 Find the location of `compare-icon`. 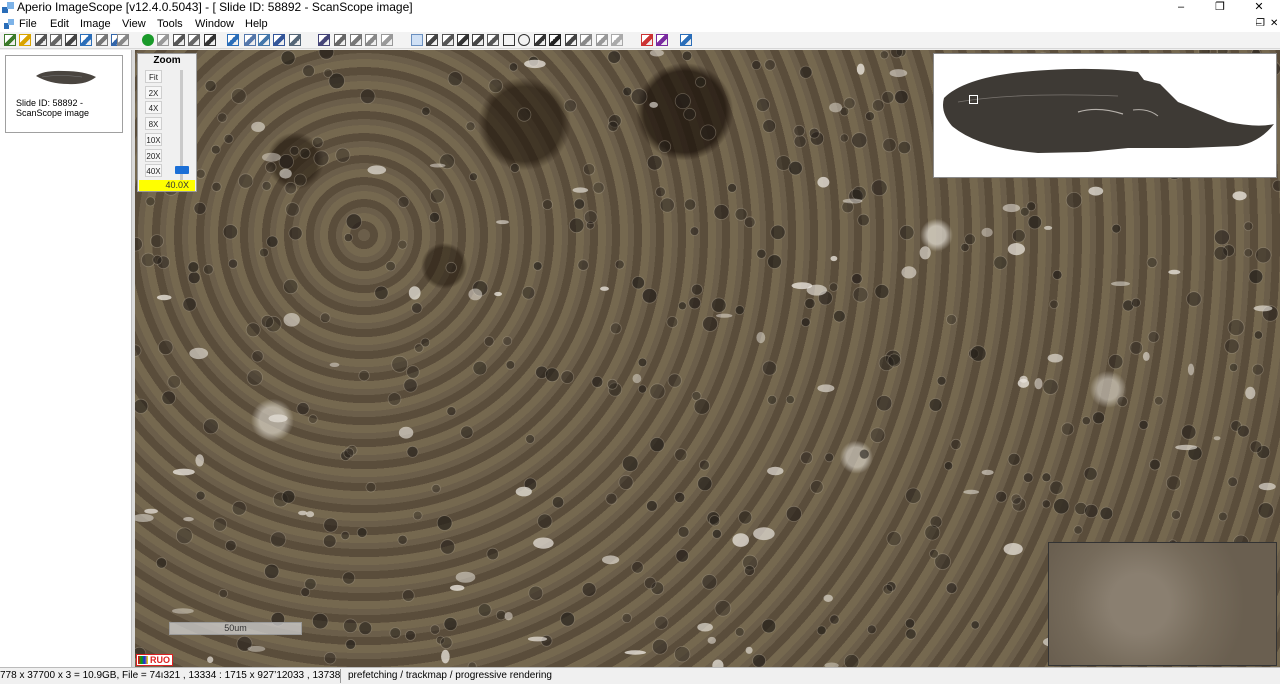

compare-icon is located at coordinates (194, 40).